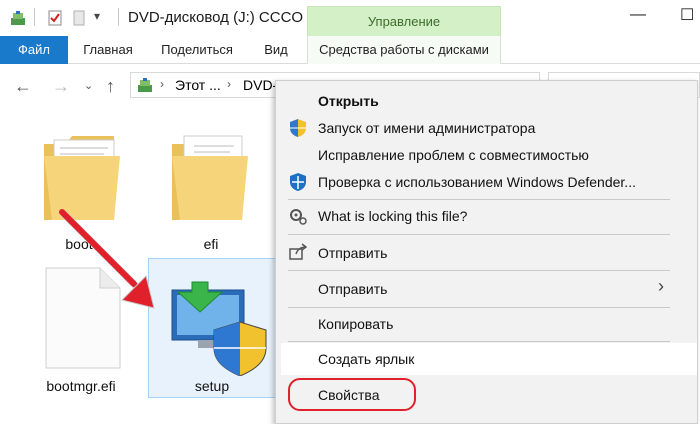 The image size is (700, 424). What do you see at coordinates (392, 216) in the screenshot?
I see `menu-item-what-is-locking: What is locking this file?` at bounding box center [392, 216].